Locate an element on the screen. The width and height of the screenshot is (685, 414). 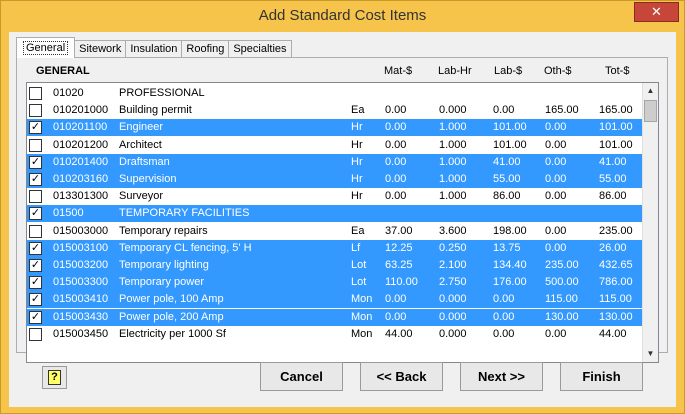
close-button: ✕ is located at coordinates (656, 12).